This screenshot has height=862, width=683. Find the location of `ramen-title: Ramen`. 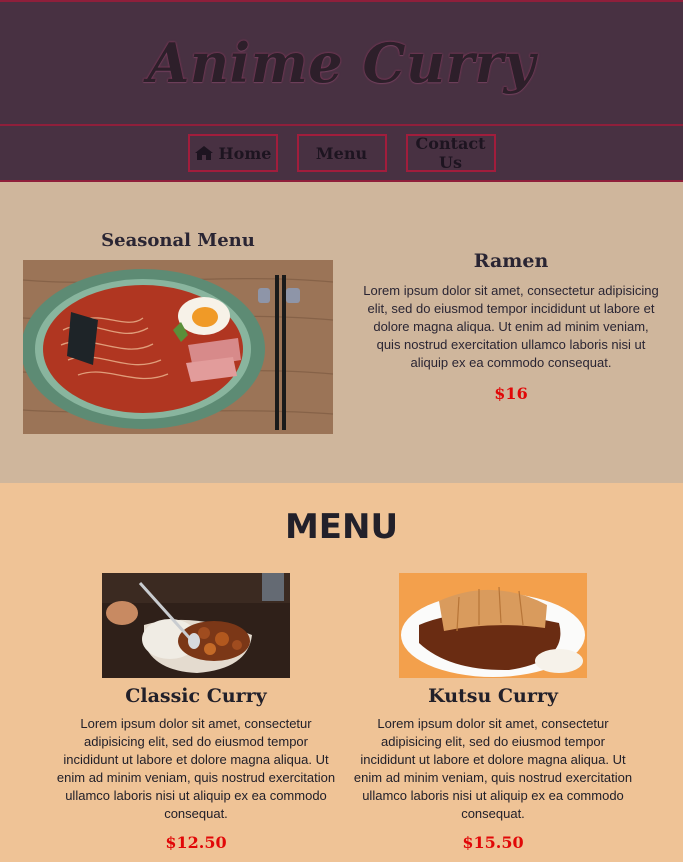

ramen-title: Ramen is located at coordinates (511, 261).